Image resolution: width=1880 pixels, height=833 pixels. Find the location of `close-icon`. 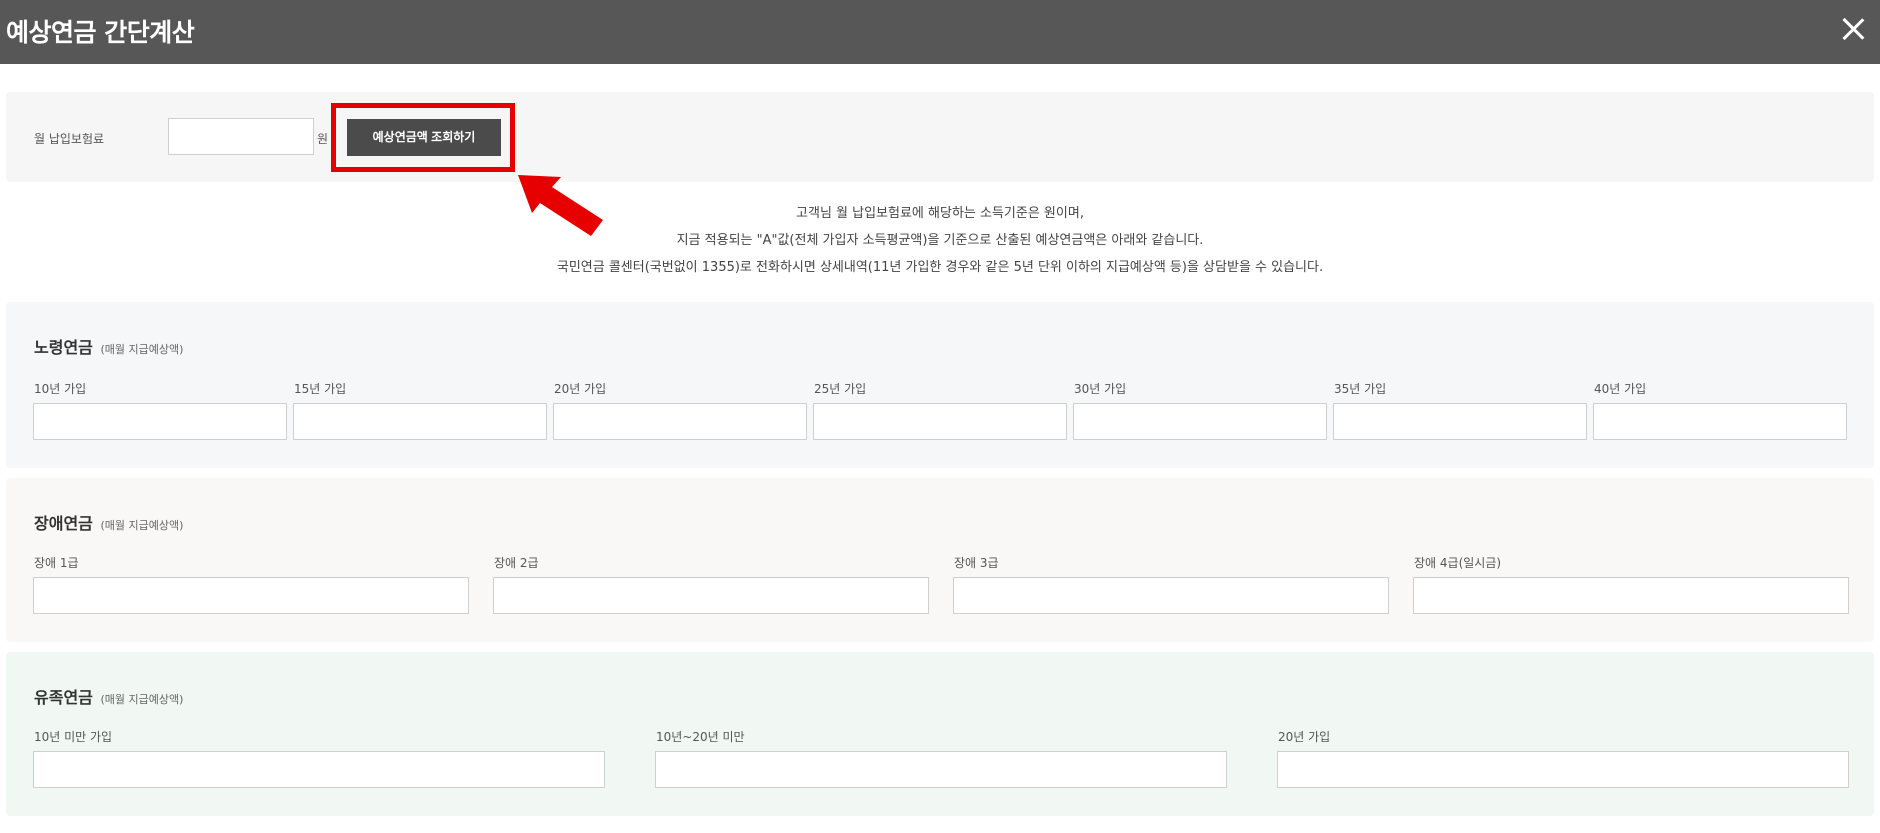

close-icon is located at coordinates (1853, 29).